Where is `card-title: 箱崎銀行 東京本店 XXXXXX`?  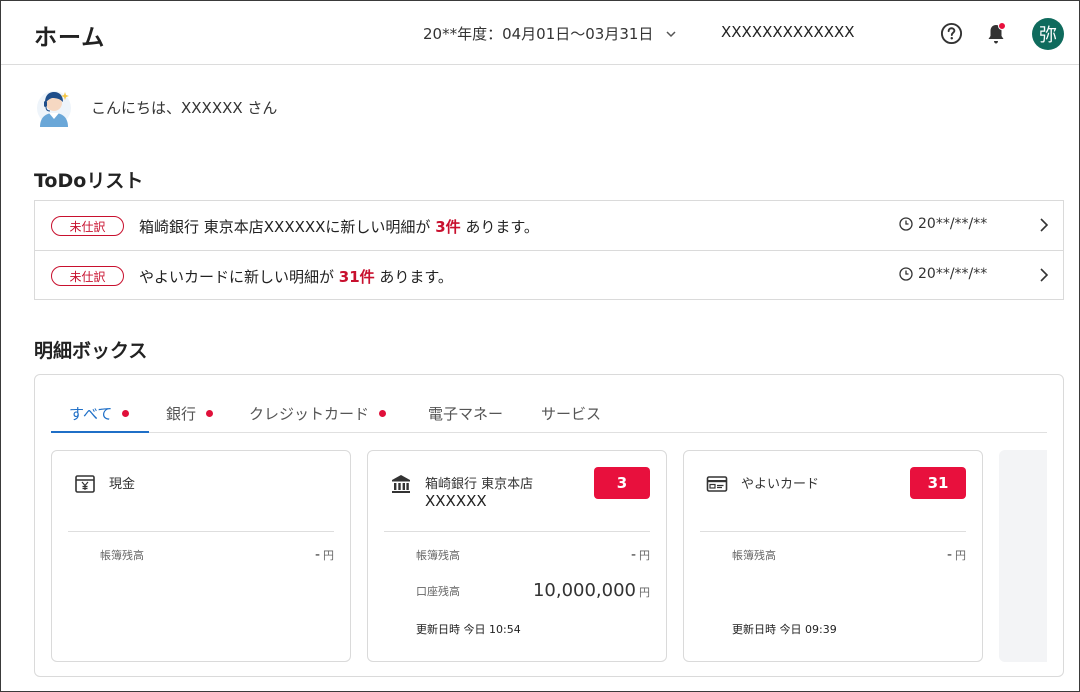
card-title: 箱崎銀行 東京本店 XXXXXX is located at coordinates (479, 493).